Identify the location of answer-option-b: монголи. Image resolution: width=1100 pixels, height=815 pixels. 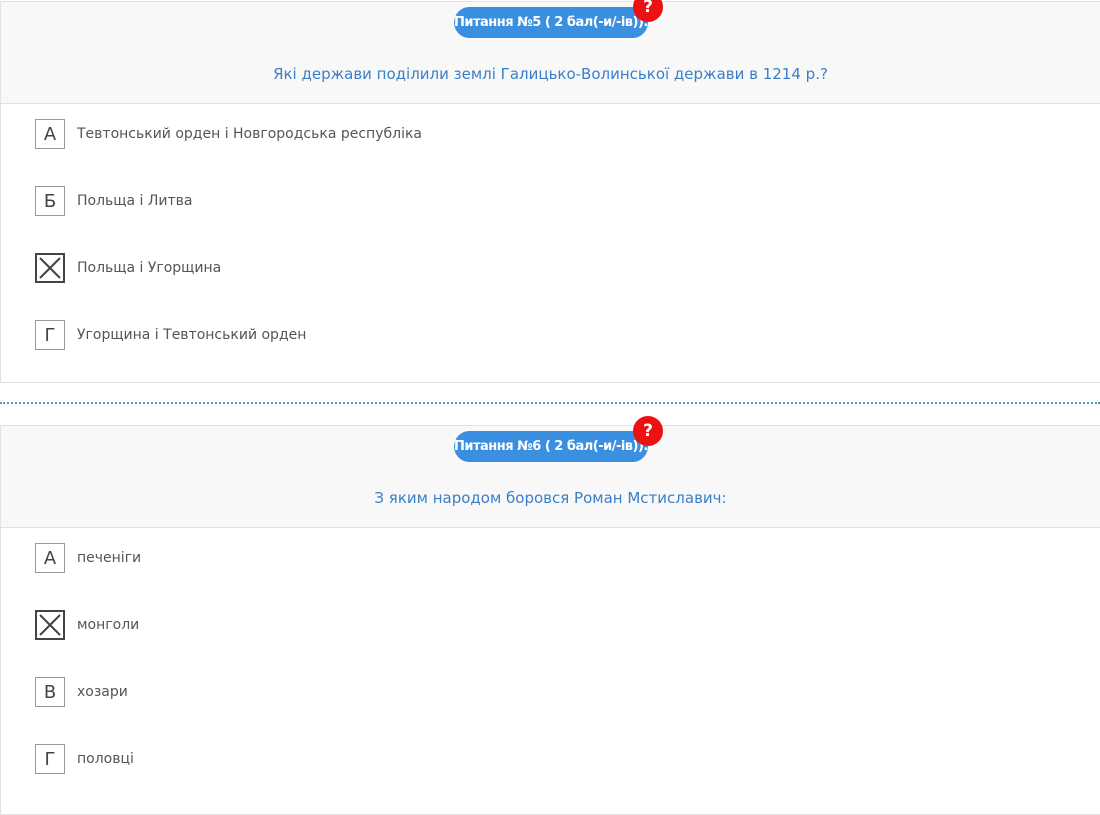
(87, 625).